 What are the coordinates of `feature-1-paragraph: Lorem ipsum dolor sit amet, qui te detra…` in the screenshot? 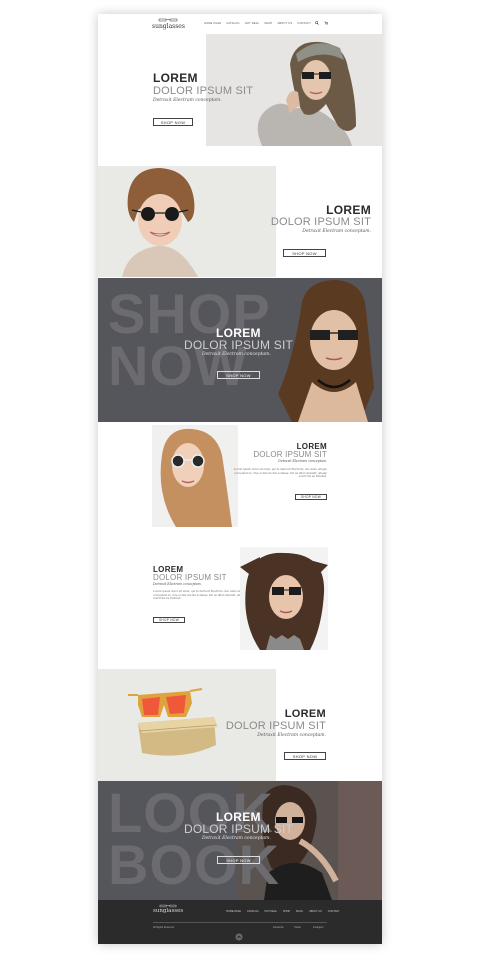 It's located at (280, 473).